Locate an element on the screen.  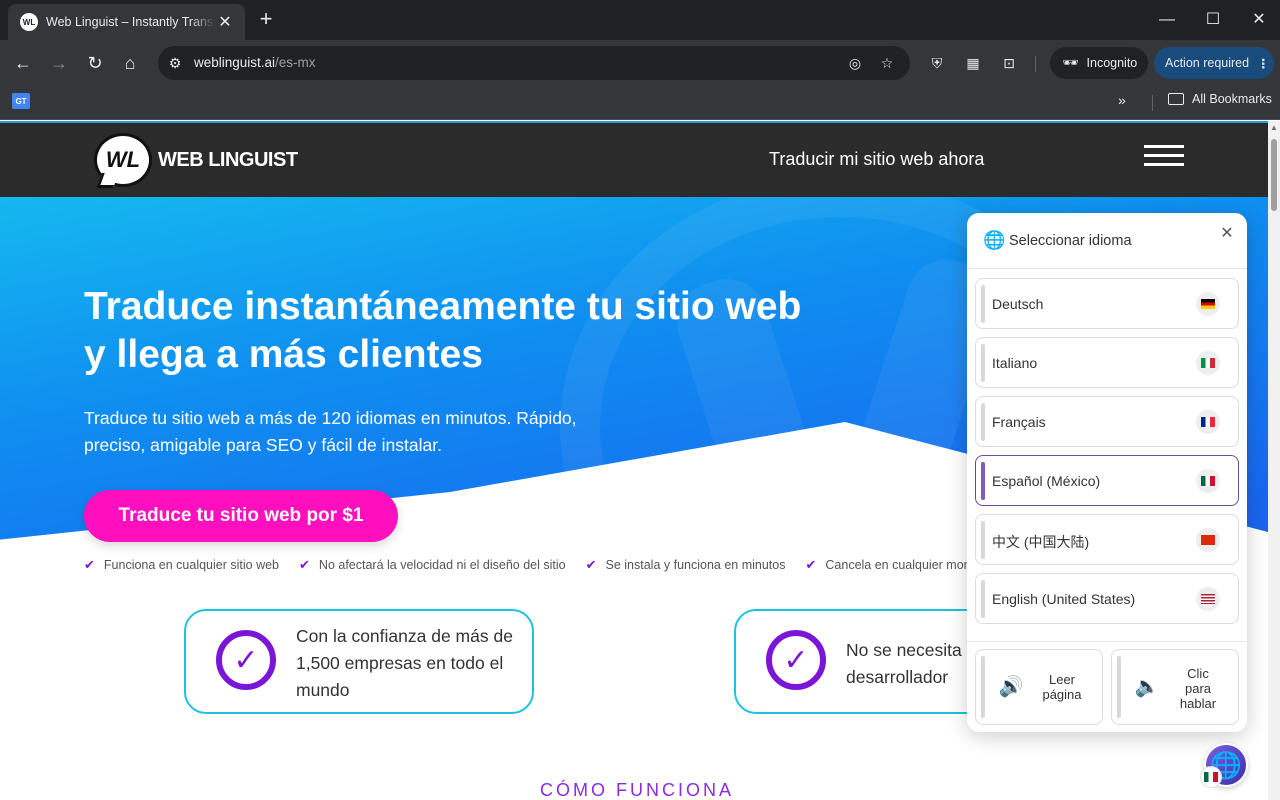
site-logo: WL WEB LINGUIST is located at coordinates (196, 160).